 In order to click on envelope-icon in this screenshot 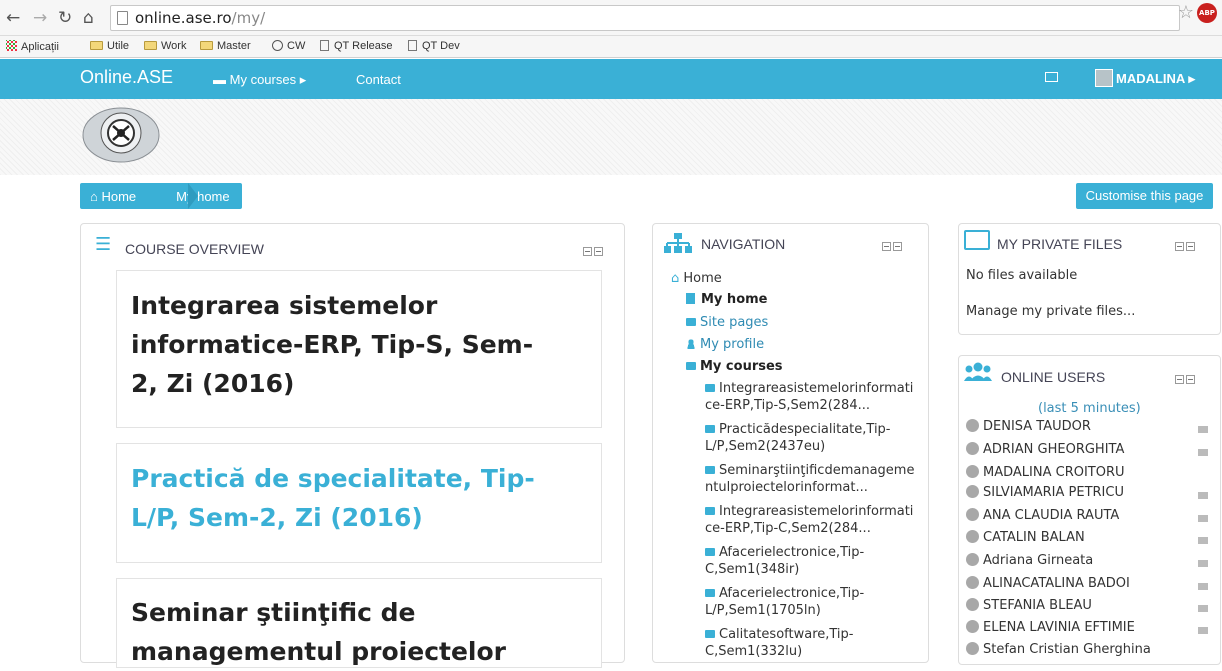, I will do `click(1051, 77)`.